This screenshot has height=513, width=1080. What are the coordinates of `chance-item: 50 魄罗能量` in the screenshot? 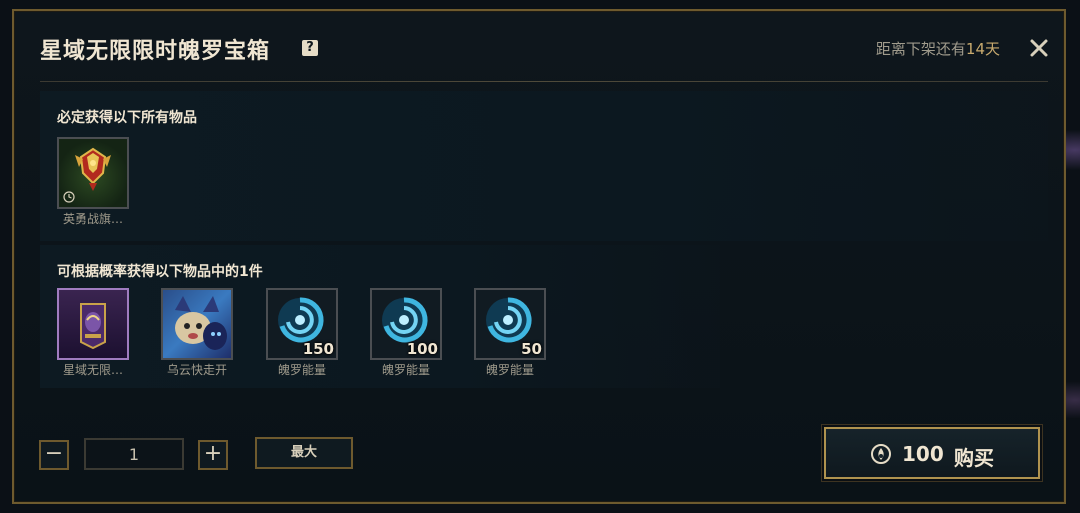 It's located at (510, 333).